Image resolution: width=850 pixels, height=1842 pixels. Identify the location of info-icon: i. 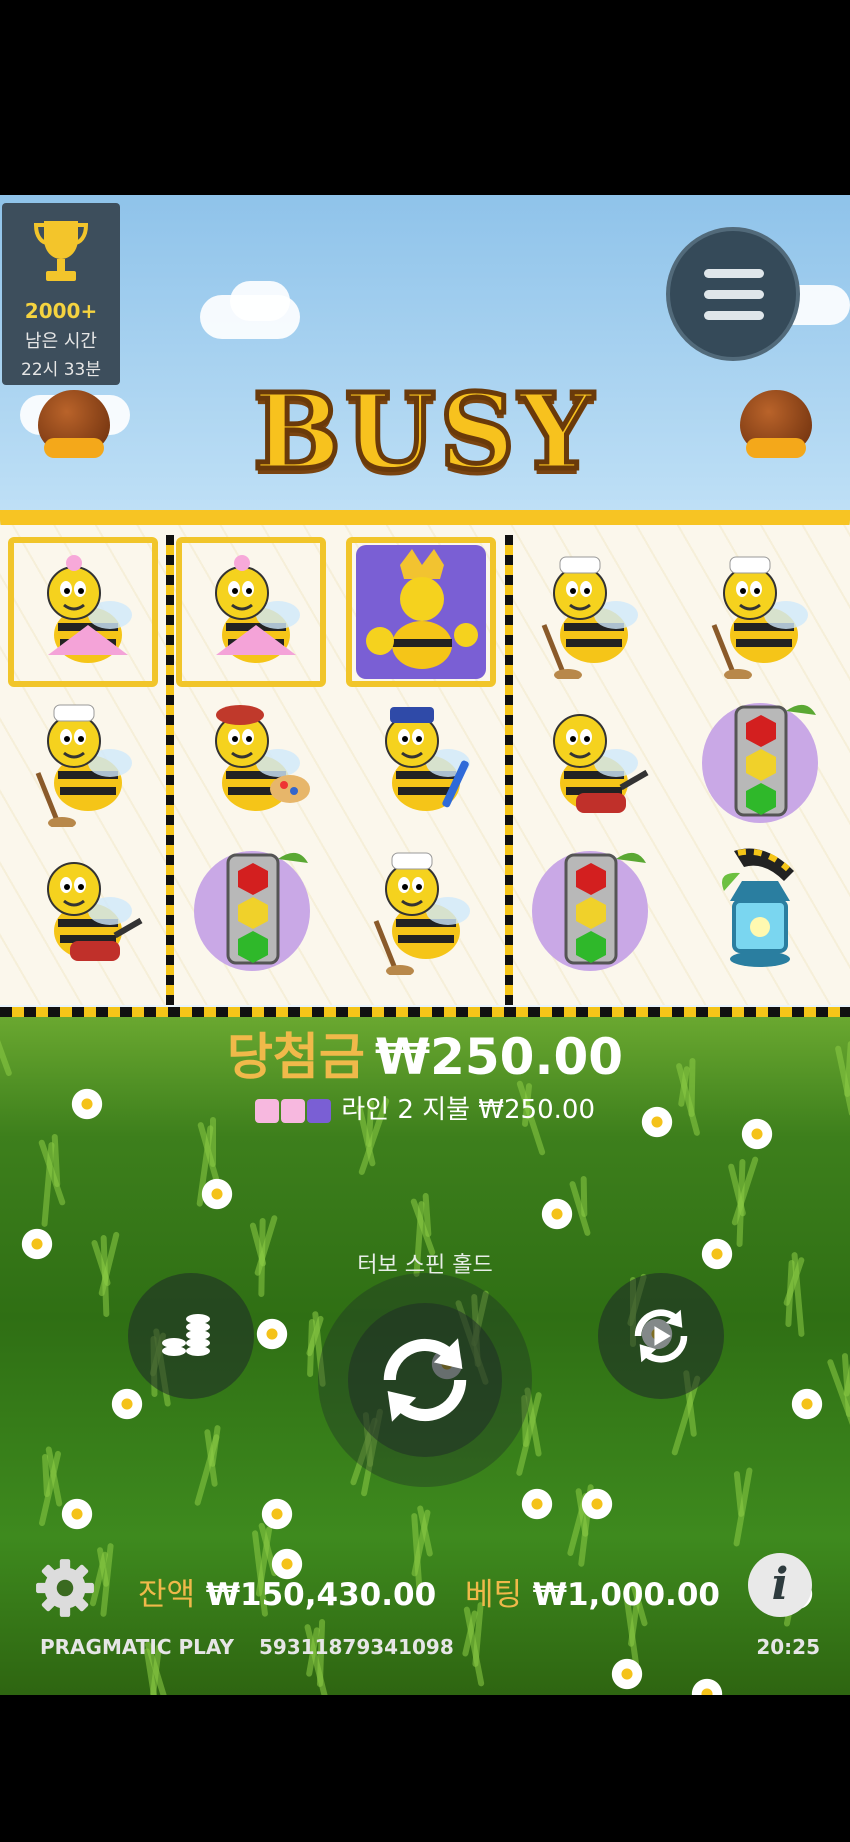
(780, 1584).